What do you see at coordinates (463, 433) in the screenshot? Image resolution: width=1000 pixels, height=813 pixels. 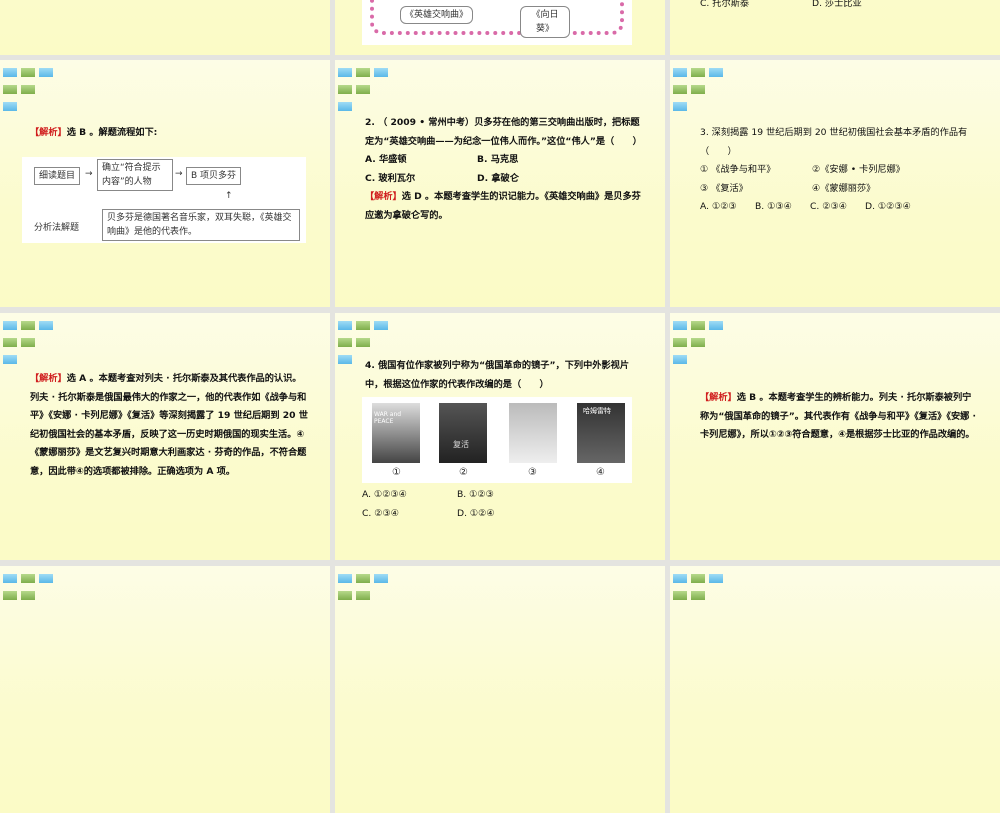 I see `poster-image: 复活` at bounding box center [463, 433].